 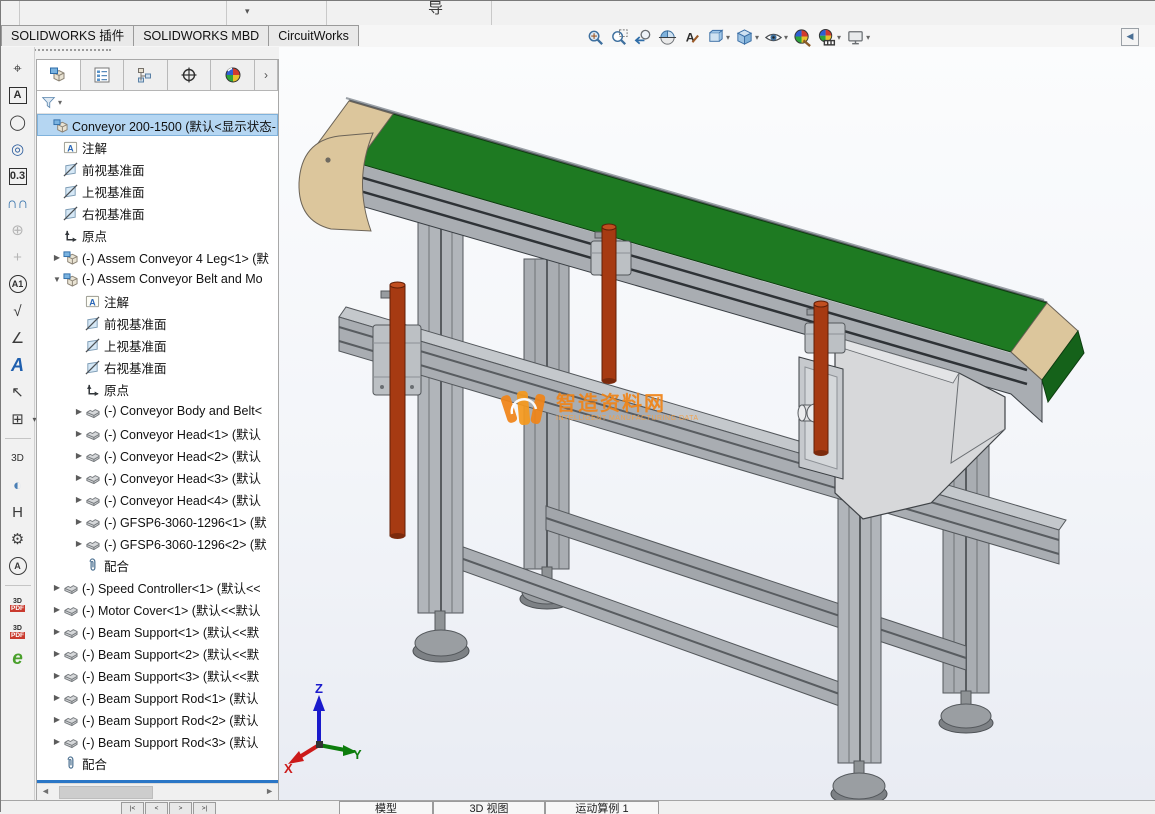 I want to click on tab-propertymanager, so click(x=102, y=75).